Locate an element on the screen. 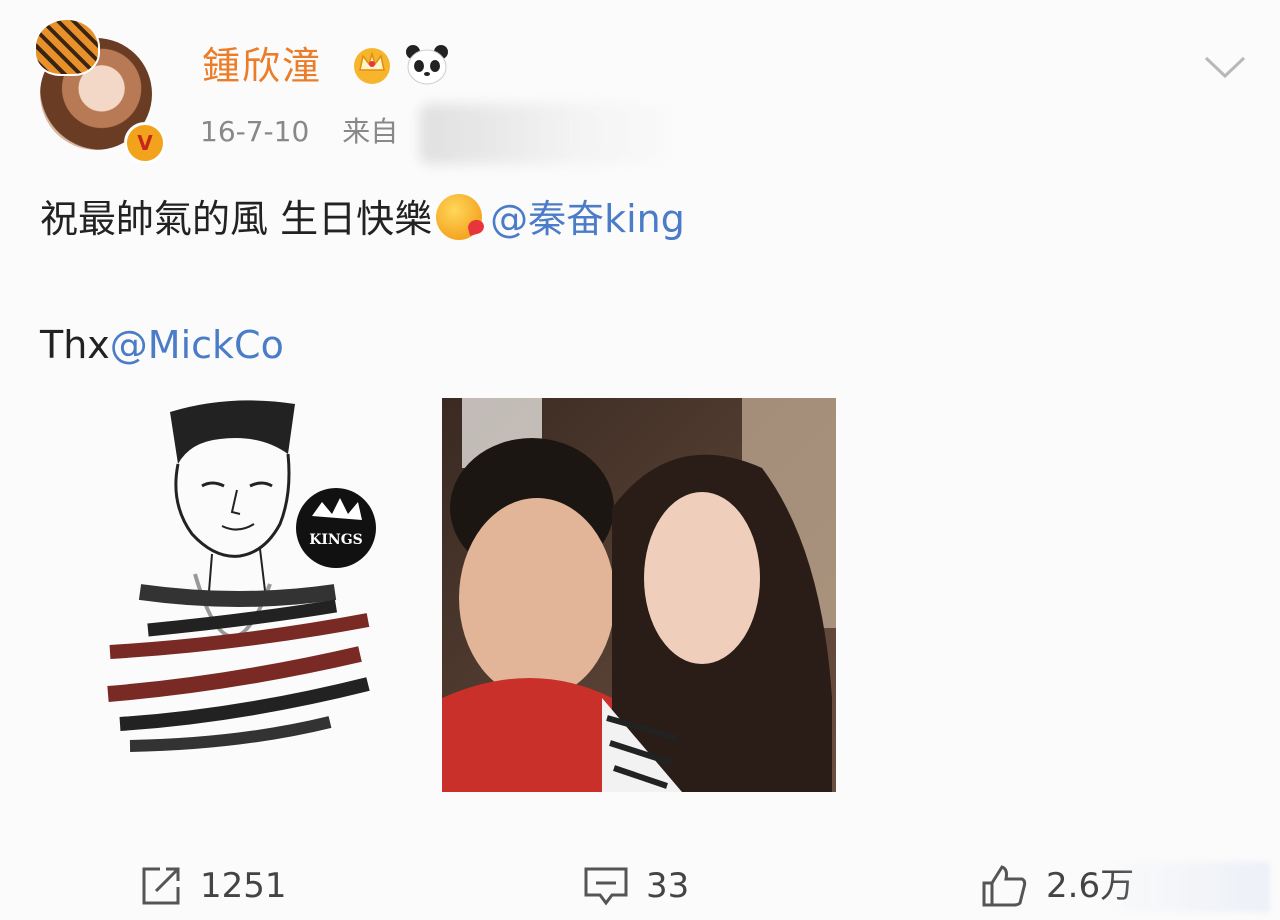 The height and width of the screenshot is (920, 1280). sketch-image: KINGS is located at coordinates (250, 593).